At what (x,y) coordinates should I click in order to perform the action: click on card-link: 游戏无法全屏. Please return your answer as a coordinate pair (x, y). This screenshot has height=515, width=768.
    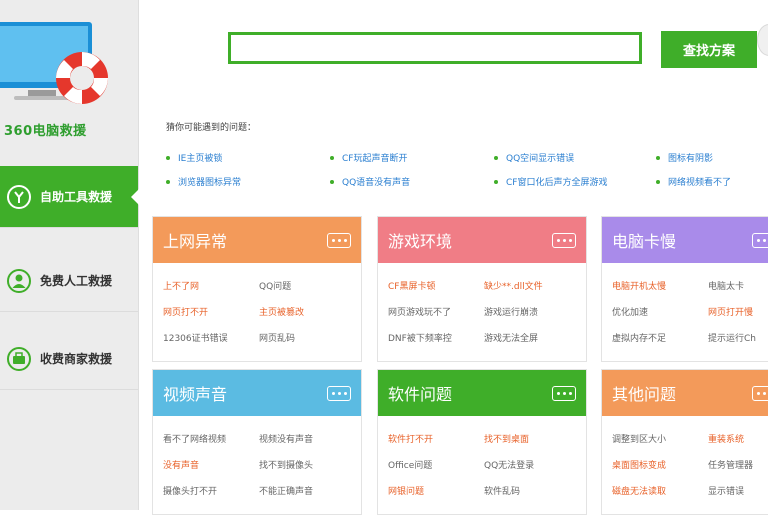
    Looking at the image, I should click on (511, 337).